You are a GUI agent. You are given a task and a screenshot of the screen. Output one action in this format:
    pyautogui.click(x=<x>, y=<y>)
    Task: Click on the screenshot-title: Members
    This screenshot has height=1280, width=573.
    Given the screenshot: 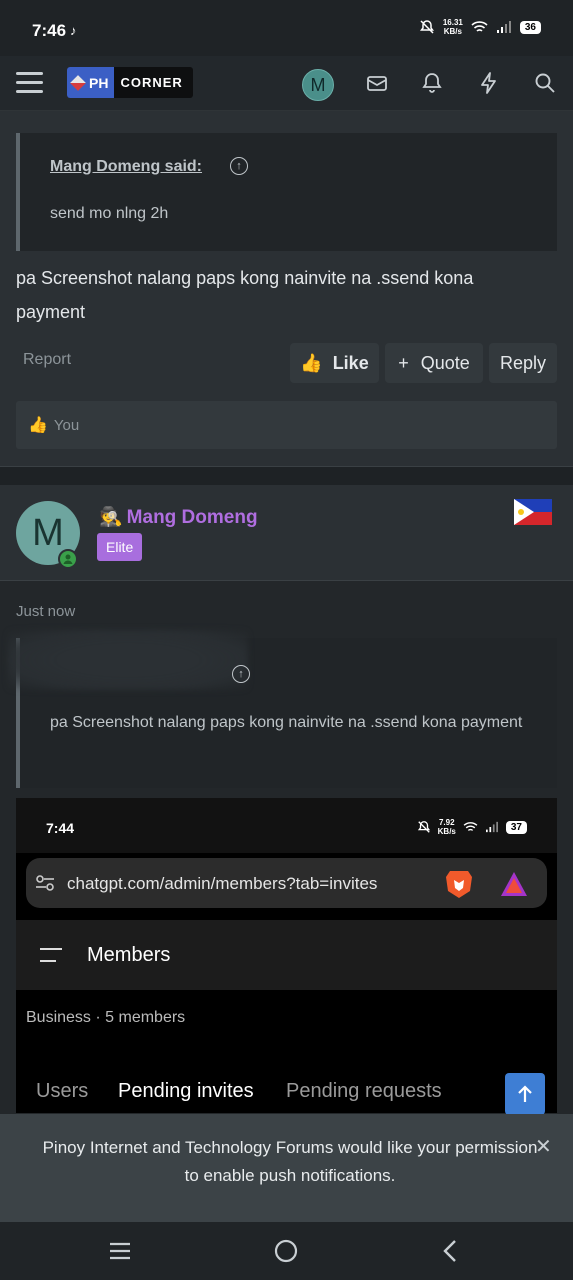 What is the action you would take?
    pyautogui.click(x=129, y=955)
    